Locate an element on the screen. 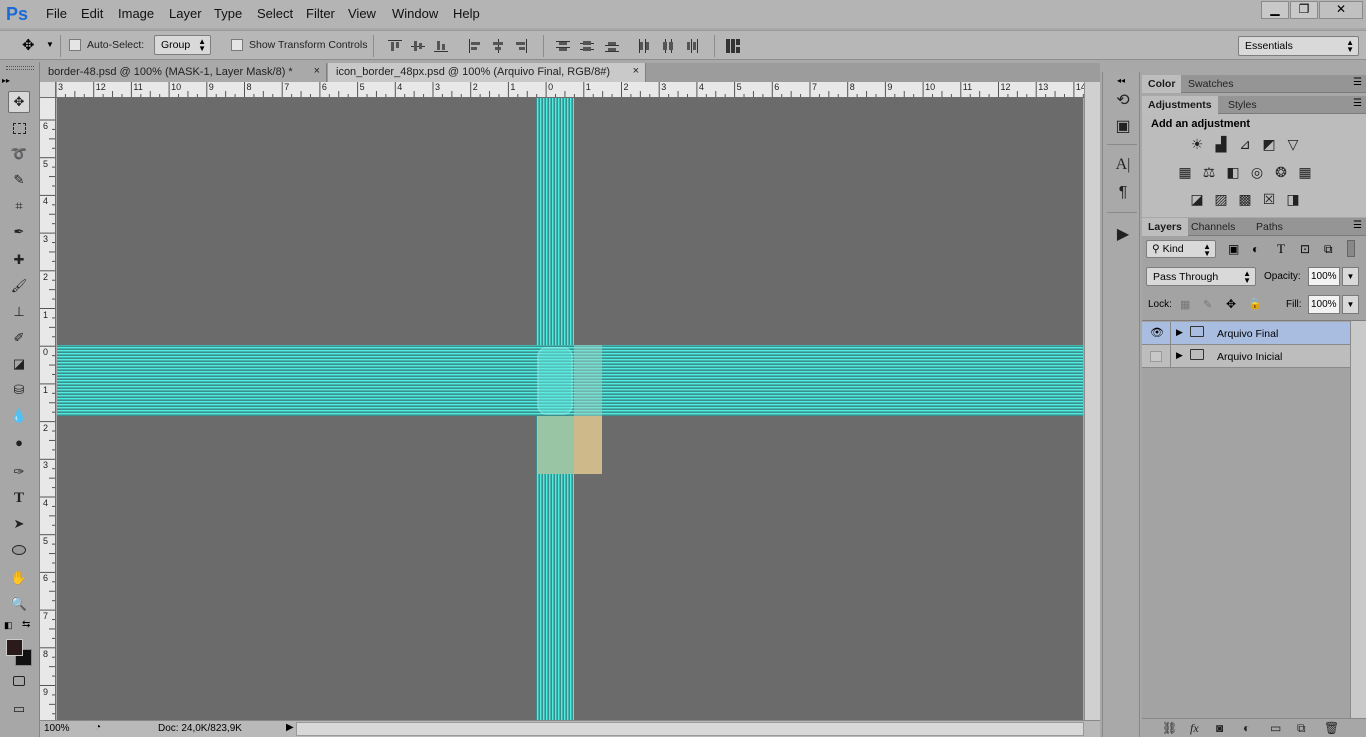 The image size is (1366, 737). menu-window: Window is located at coordinates (415, 13).